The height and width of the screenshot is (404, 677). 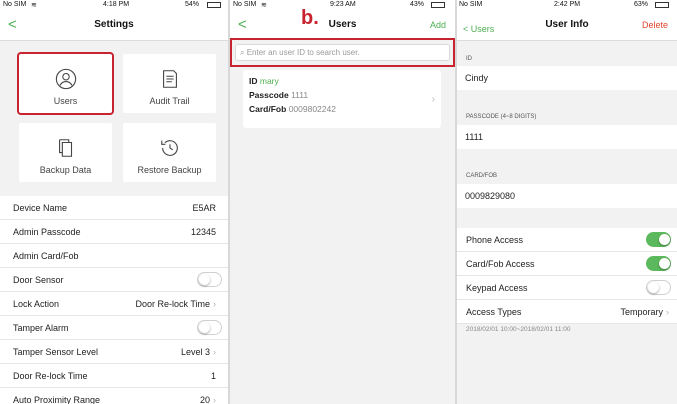 I want to click on audit-trail-tile: Audit Trail, so click(x=169, y=83).